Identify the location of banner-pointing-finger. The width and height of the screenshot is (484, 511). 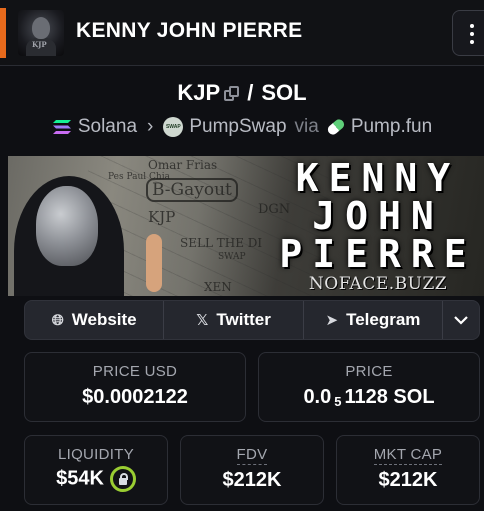
(154, 263).